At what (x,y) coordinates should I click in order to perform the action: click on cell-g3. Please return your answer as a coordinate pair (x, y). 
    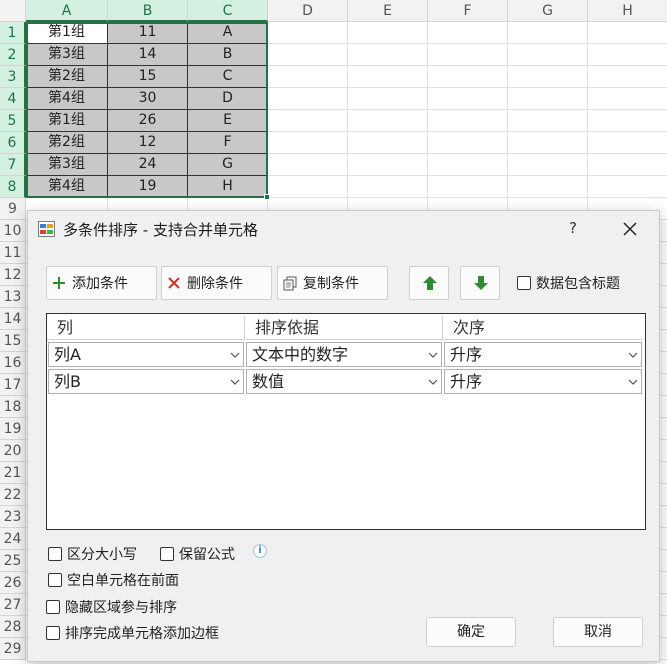
    Looking at the image, I should click on (548, 77).